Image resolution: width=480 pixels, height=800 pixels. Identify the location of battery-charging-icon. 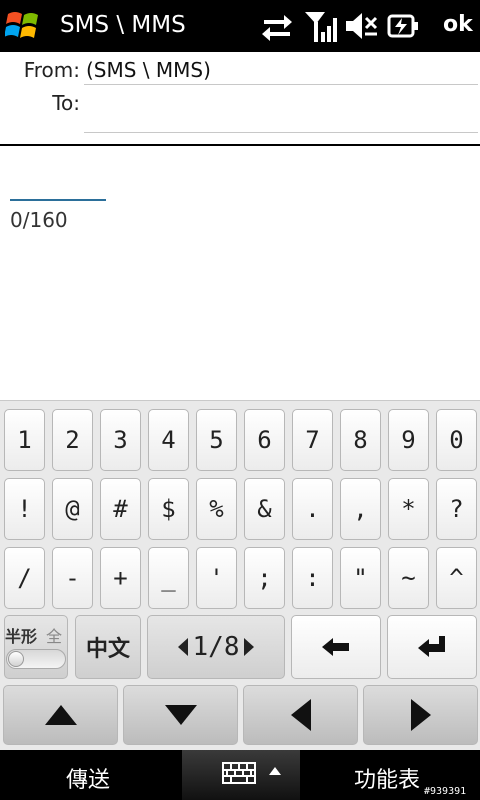
(403, 26).